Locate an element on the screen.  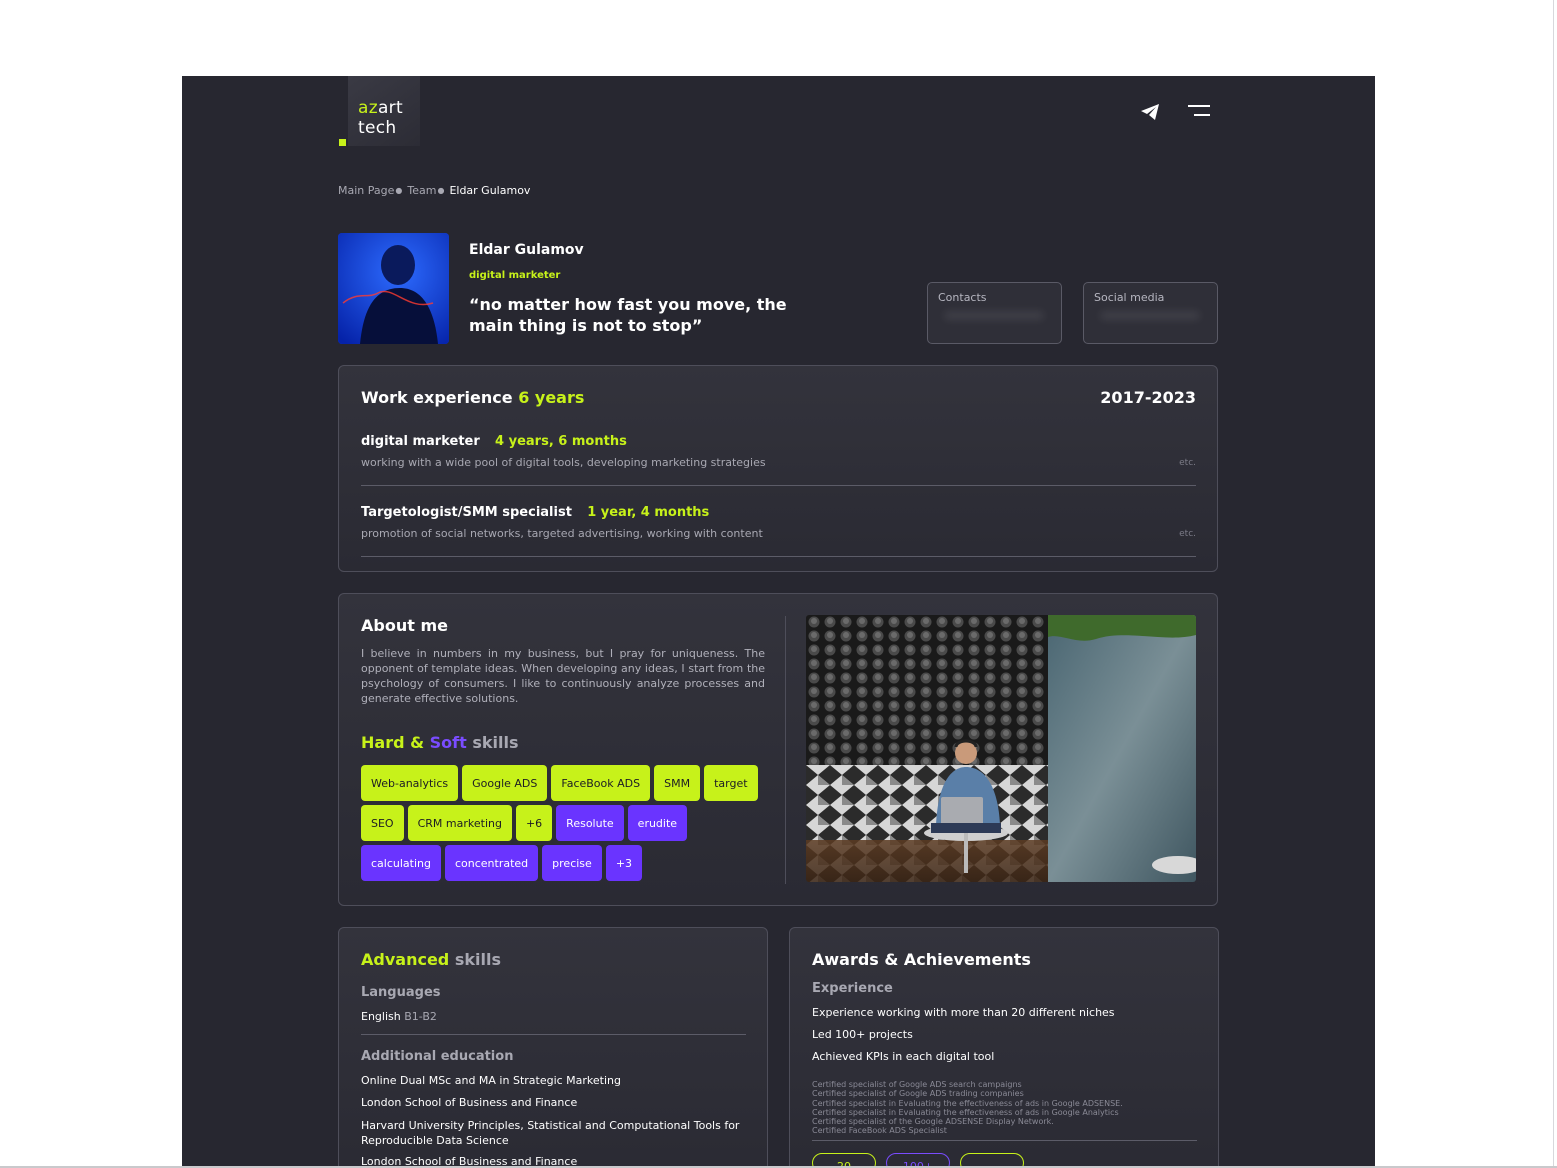
work-years: 6 years is located at coordinates (551, 397).